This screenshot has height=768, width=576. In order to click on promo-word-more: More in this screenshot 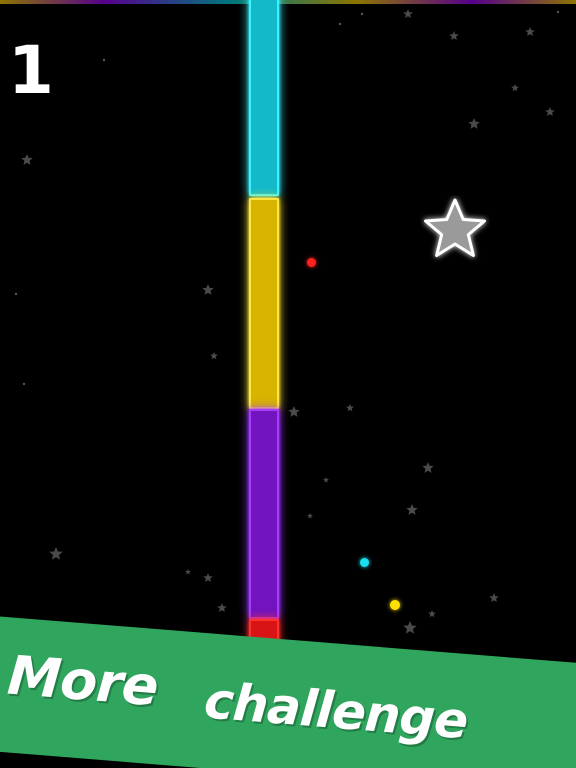, I will do `click(83, 681)`.